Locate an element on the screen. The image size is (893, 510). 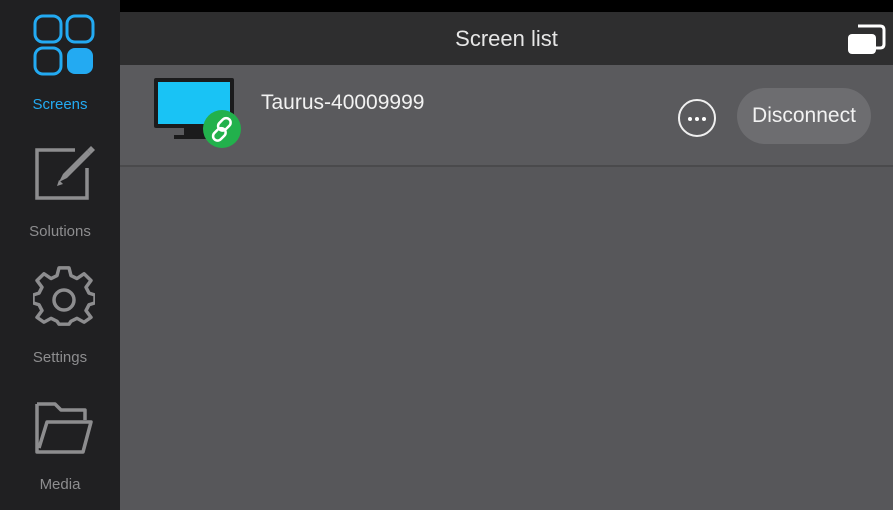
screens-grid-icon is located at coordinates (64, 45).